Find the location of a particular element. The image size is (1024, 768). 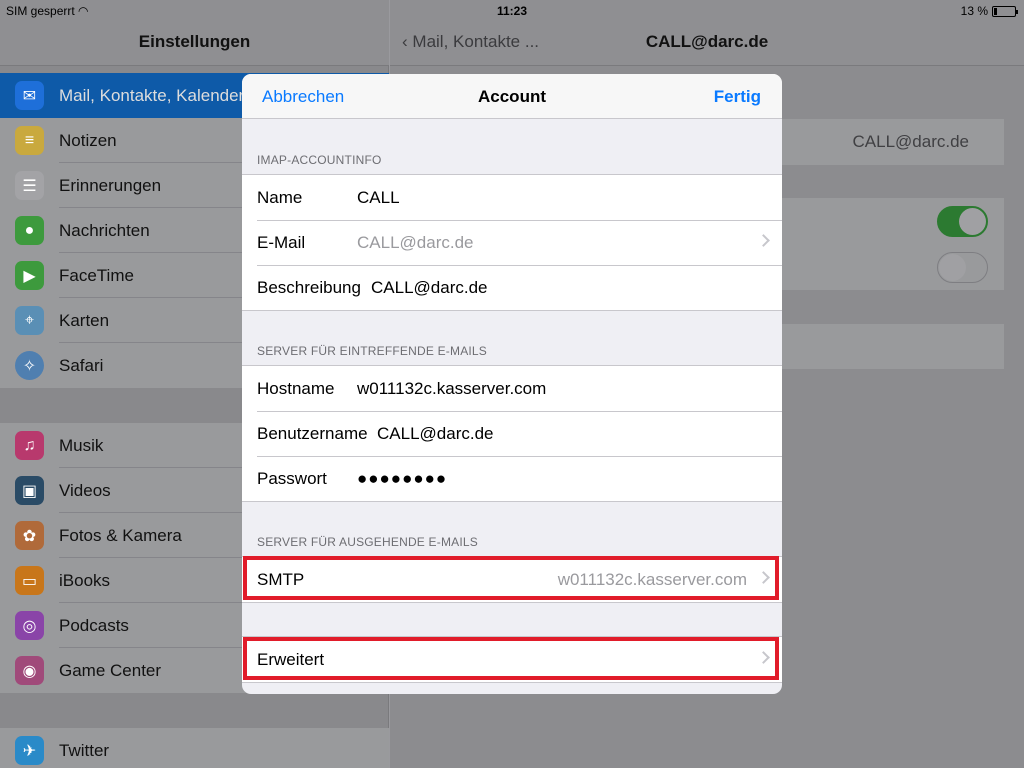

music-icon: ♫ is located at coordinates (29, 445).